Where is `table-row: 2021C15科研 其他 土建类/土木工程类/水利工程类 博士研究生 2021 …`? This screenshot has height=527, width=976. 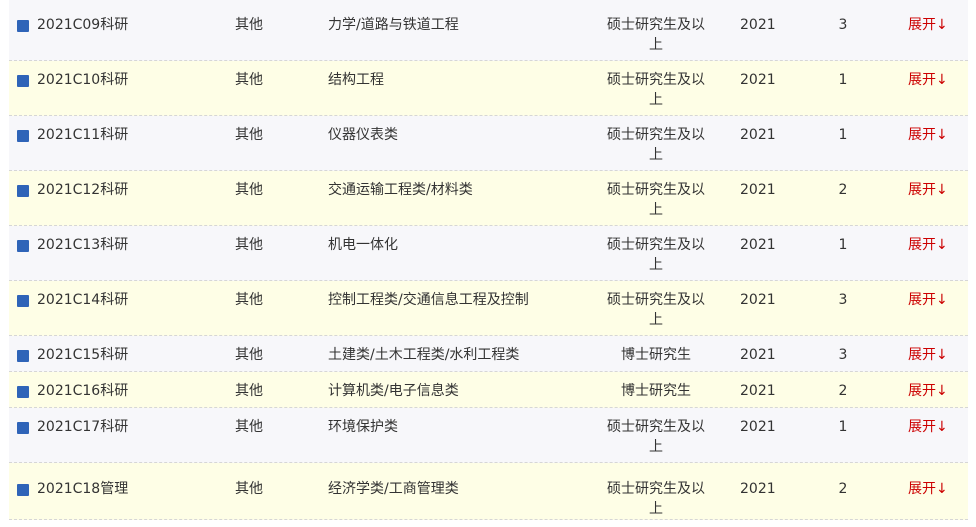 table-row: 2021C15科研 其他 土建类/土木工程类/水利工程类 博士研究生 2021 … is located at coordinates (488, 354).